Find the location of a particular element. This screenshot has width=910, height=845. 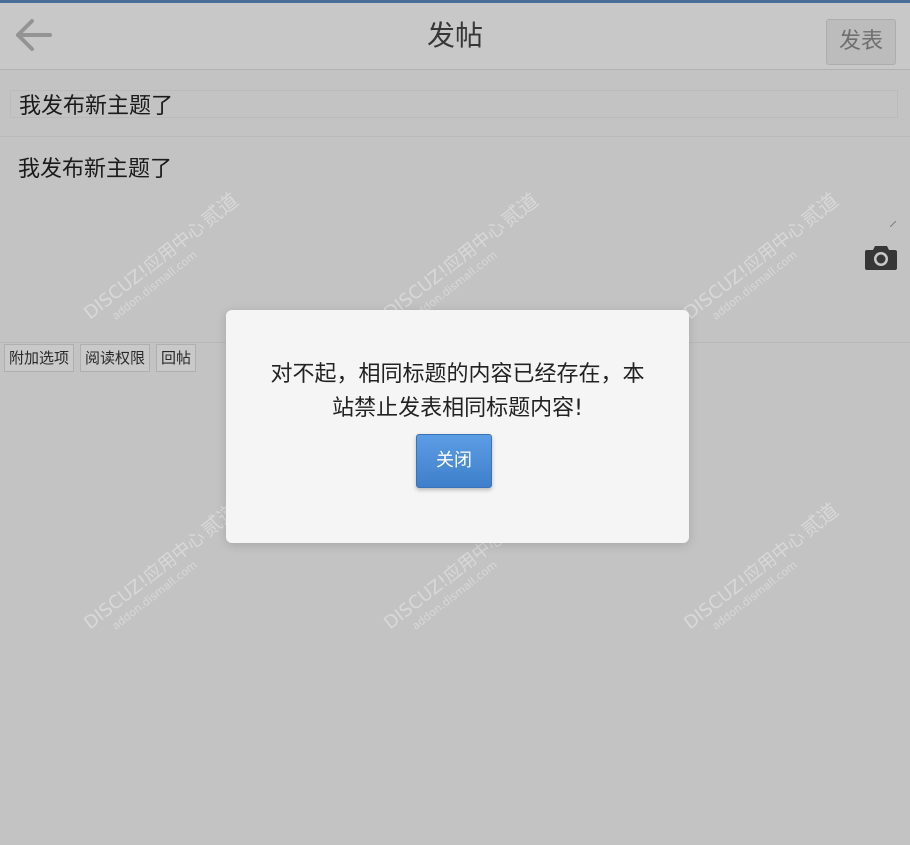

alert-dialog: 对不起，相同标题的内容已经存在，本 站禁止发表相同标题内容! 关闭 is located at coordinates (457, 426).